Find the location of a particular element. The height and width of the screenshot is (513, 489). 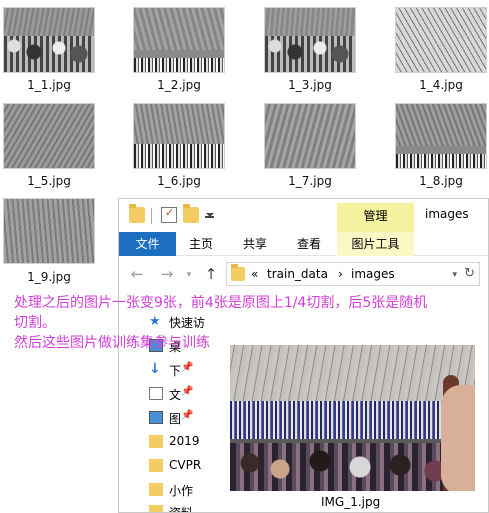

address-bar: « train_data › images ▾ ↻ is located at coordinates (353, 274).